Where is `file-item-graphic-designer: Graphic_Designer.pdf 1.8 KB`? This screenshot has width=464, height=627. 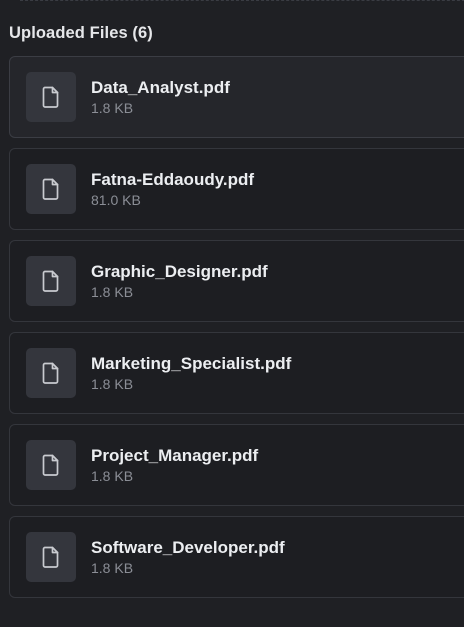
file-item-graphic-designer: Graphic_Designer.pdf 1.8 KB is located at coordinates (236, 281).